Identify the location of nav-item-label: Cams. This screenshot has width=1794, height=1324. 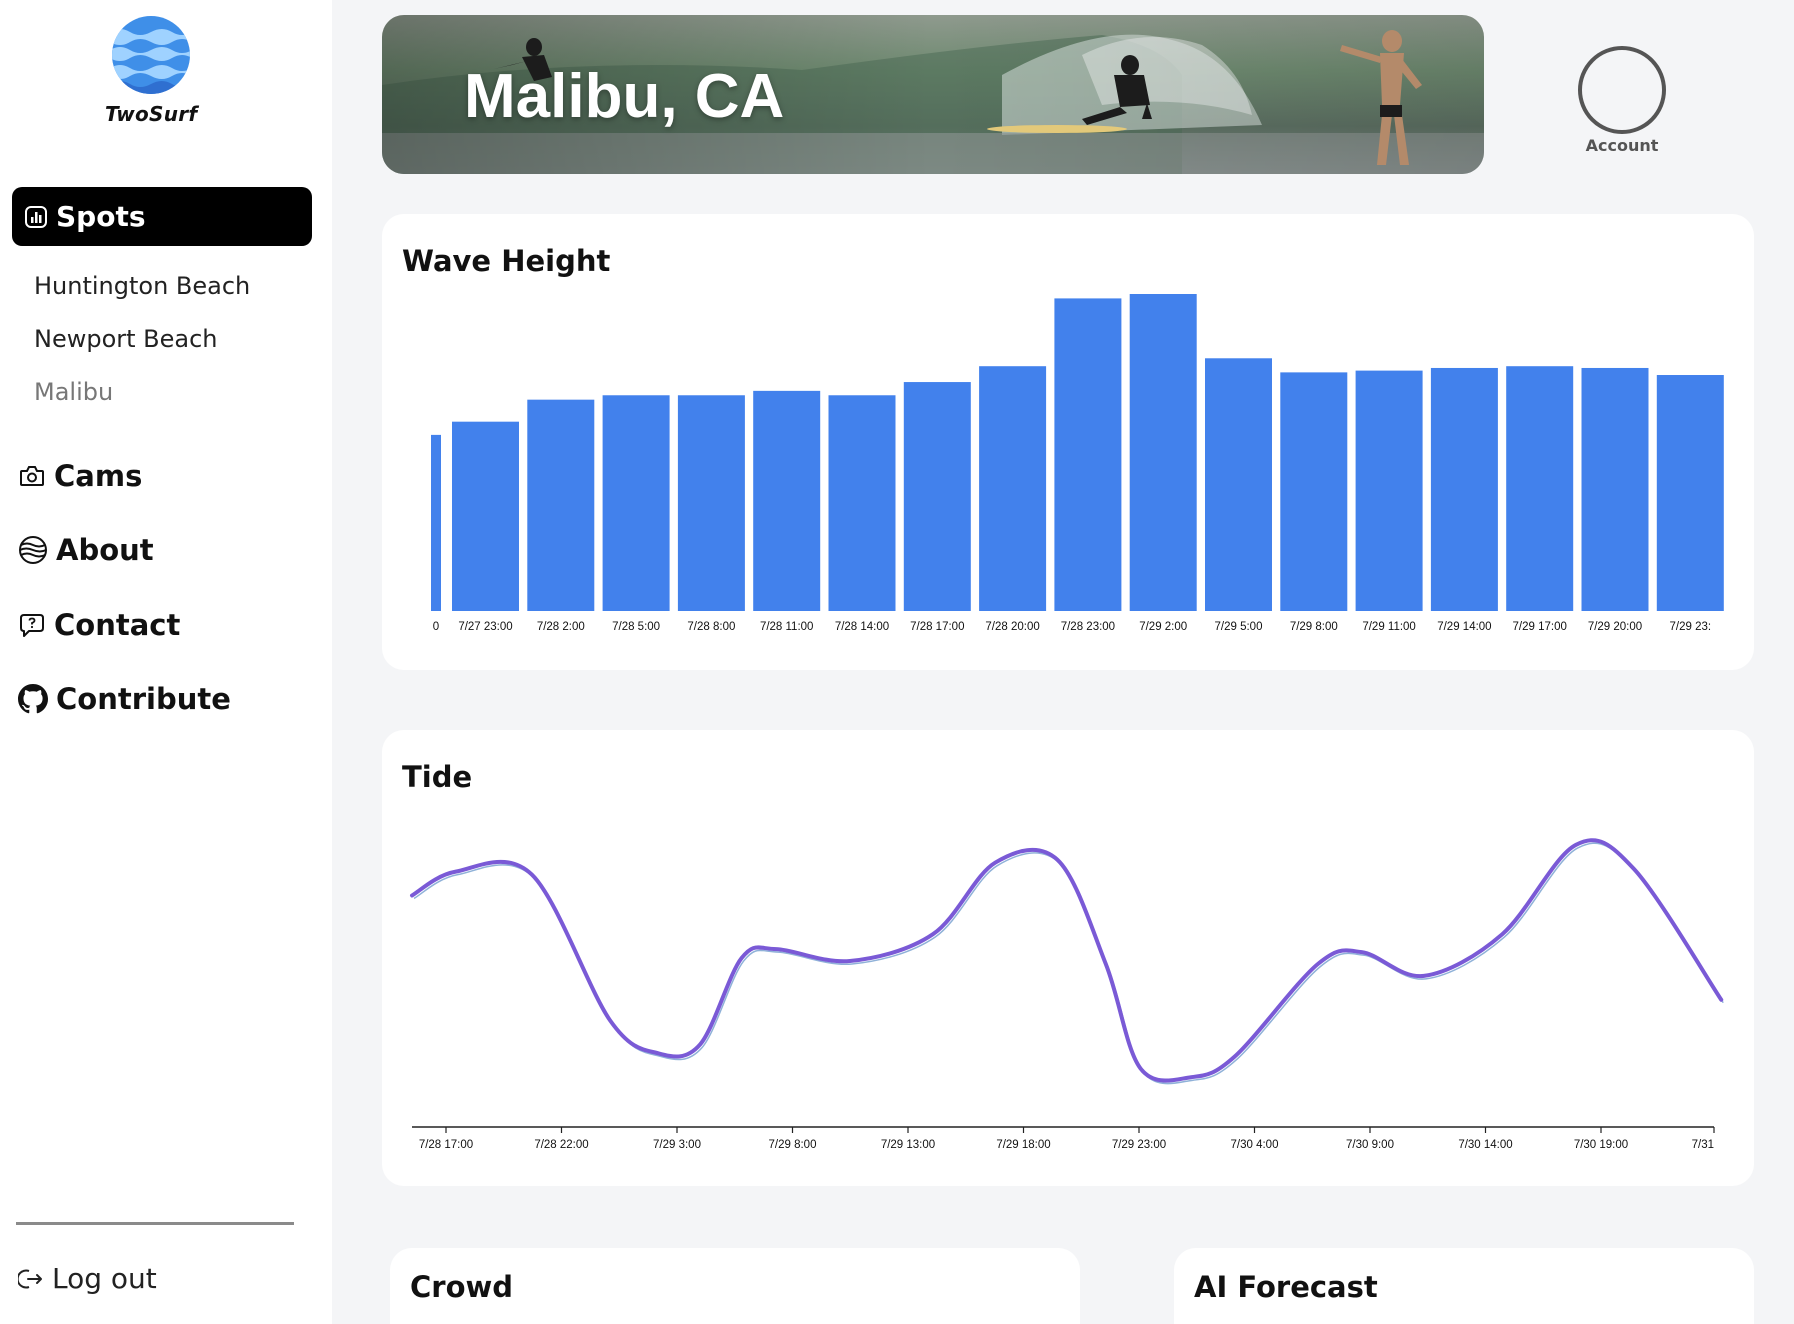
(98, 476).